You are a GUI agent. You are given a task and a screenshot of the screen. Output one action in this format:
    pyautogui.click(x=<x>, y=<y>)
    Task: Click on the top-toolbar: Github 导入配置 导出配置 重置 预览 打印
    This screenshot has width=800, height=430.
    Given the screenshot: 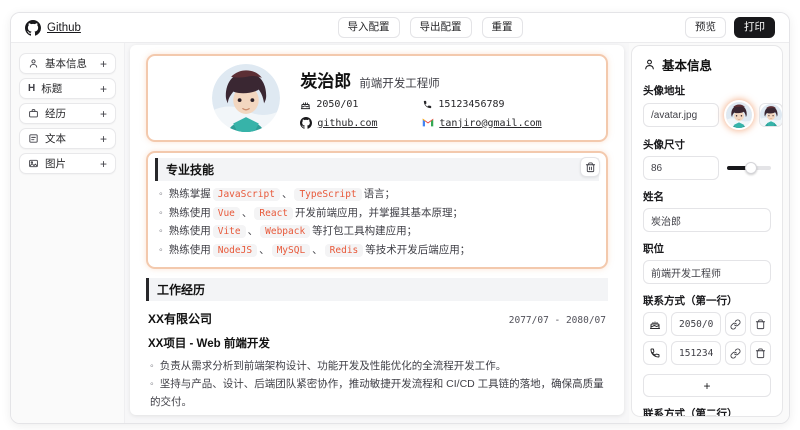 What is the action you would take?
    pyautogui.click(x=400, y=28)
    